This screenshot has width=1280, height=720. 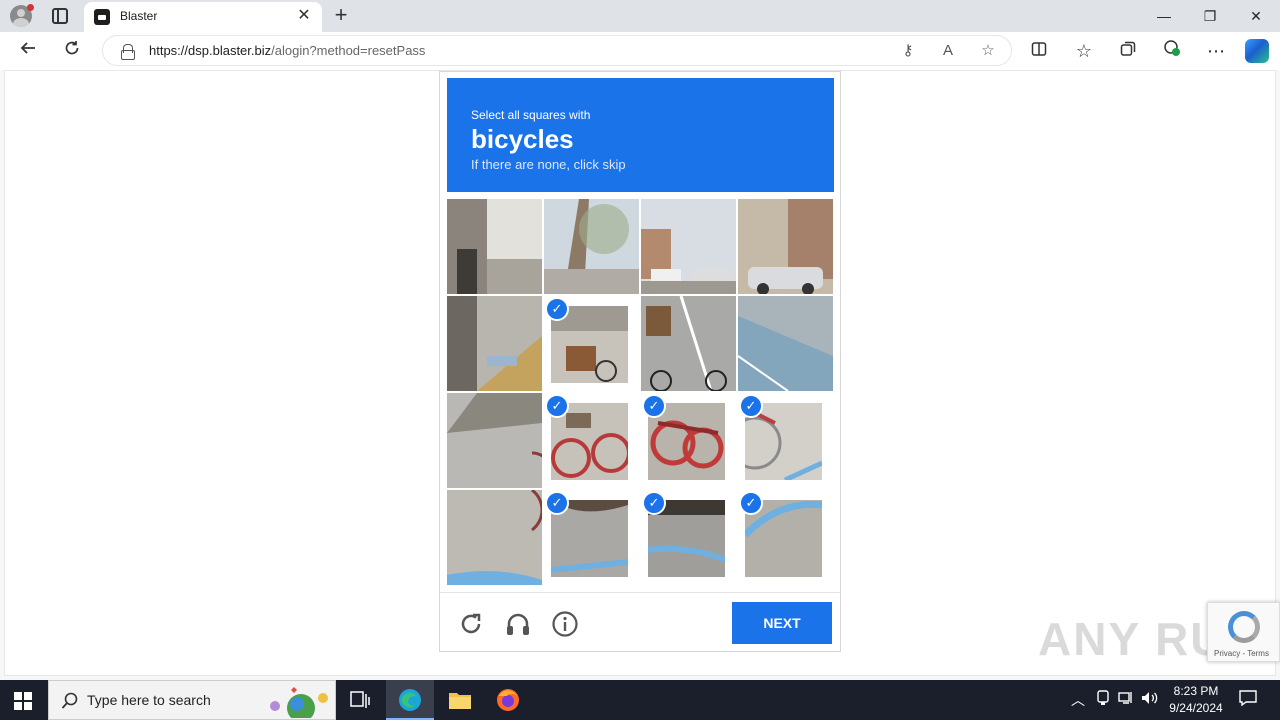 What do you see at coordinates (1257, 51) in the screenshot?
I see `copilot-icon` at bounding box center [1257, 51].